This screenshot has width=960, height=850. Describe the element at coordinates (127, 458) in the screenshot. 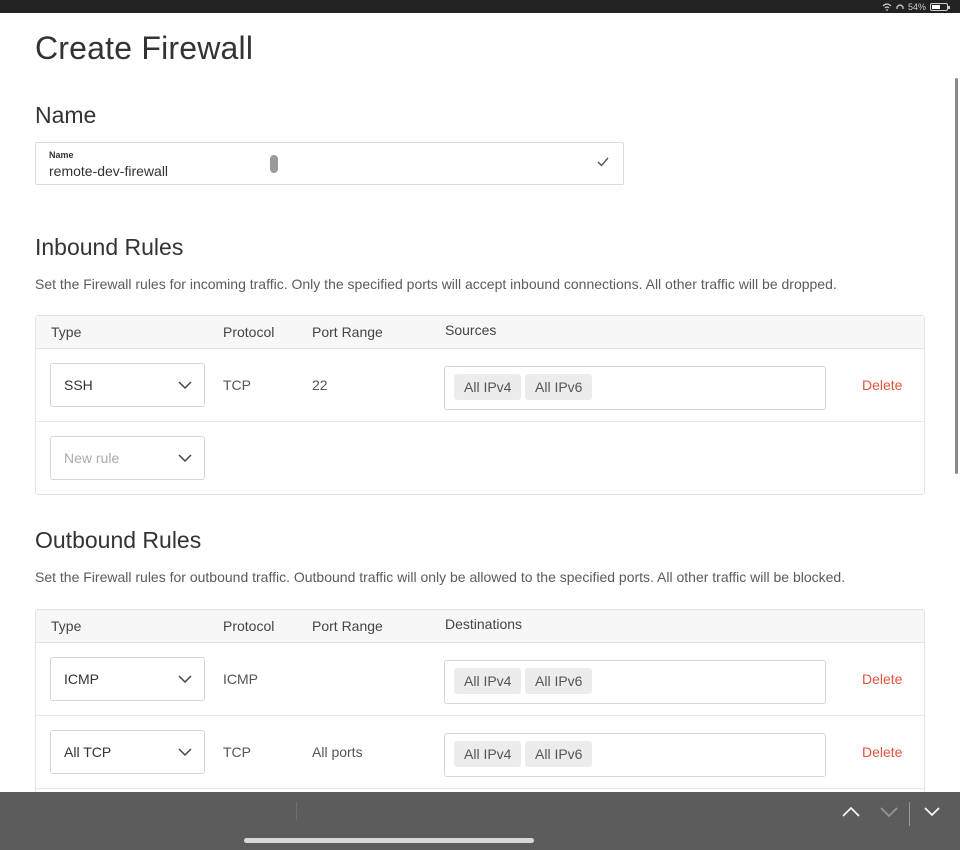

I see `new-rule-select: New rule` at that location.